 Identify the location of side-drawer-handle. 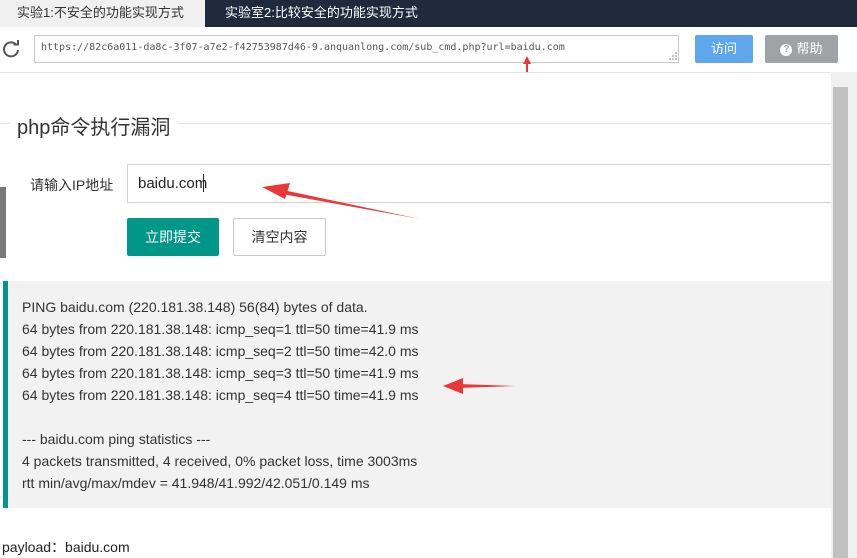
(3, 222).